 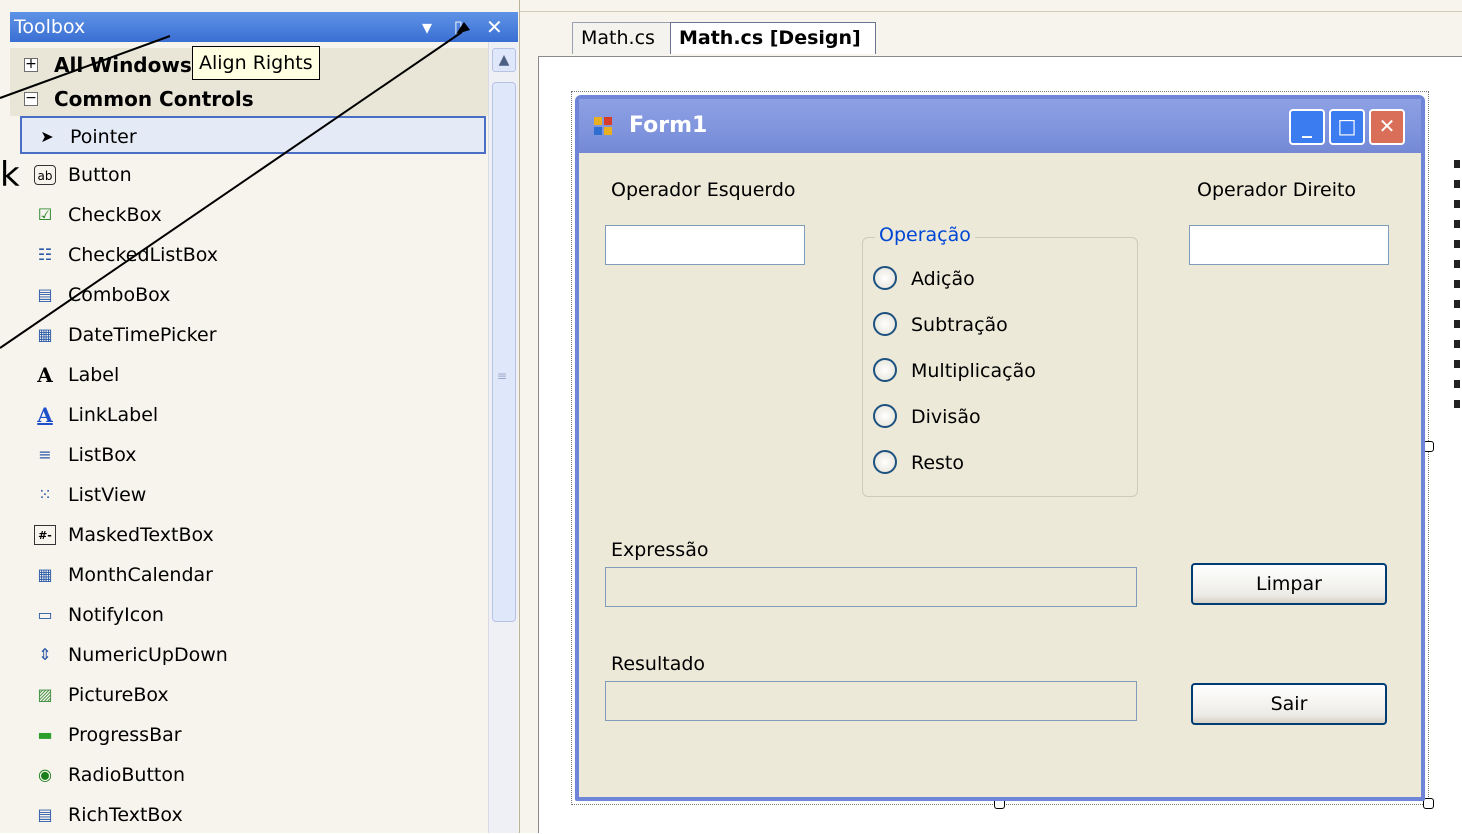 What do you see at coordinates (118, 695) in the screenshot?
I see `toolbox-item-label: PictureBox` at bounding box center [118, 695].